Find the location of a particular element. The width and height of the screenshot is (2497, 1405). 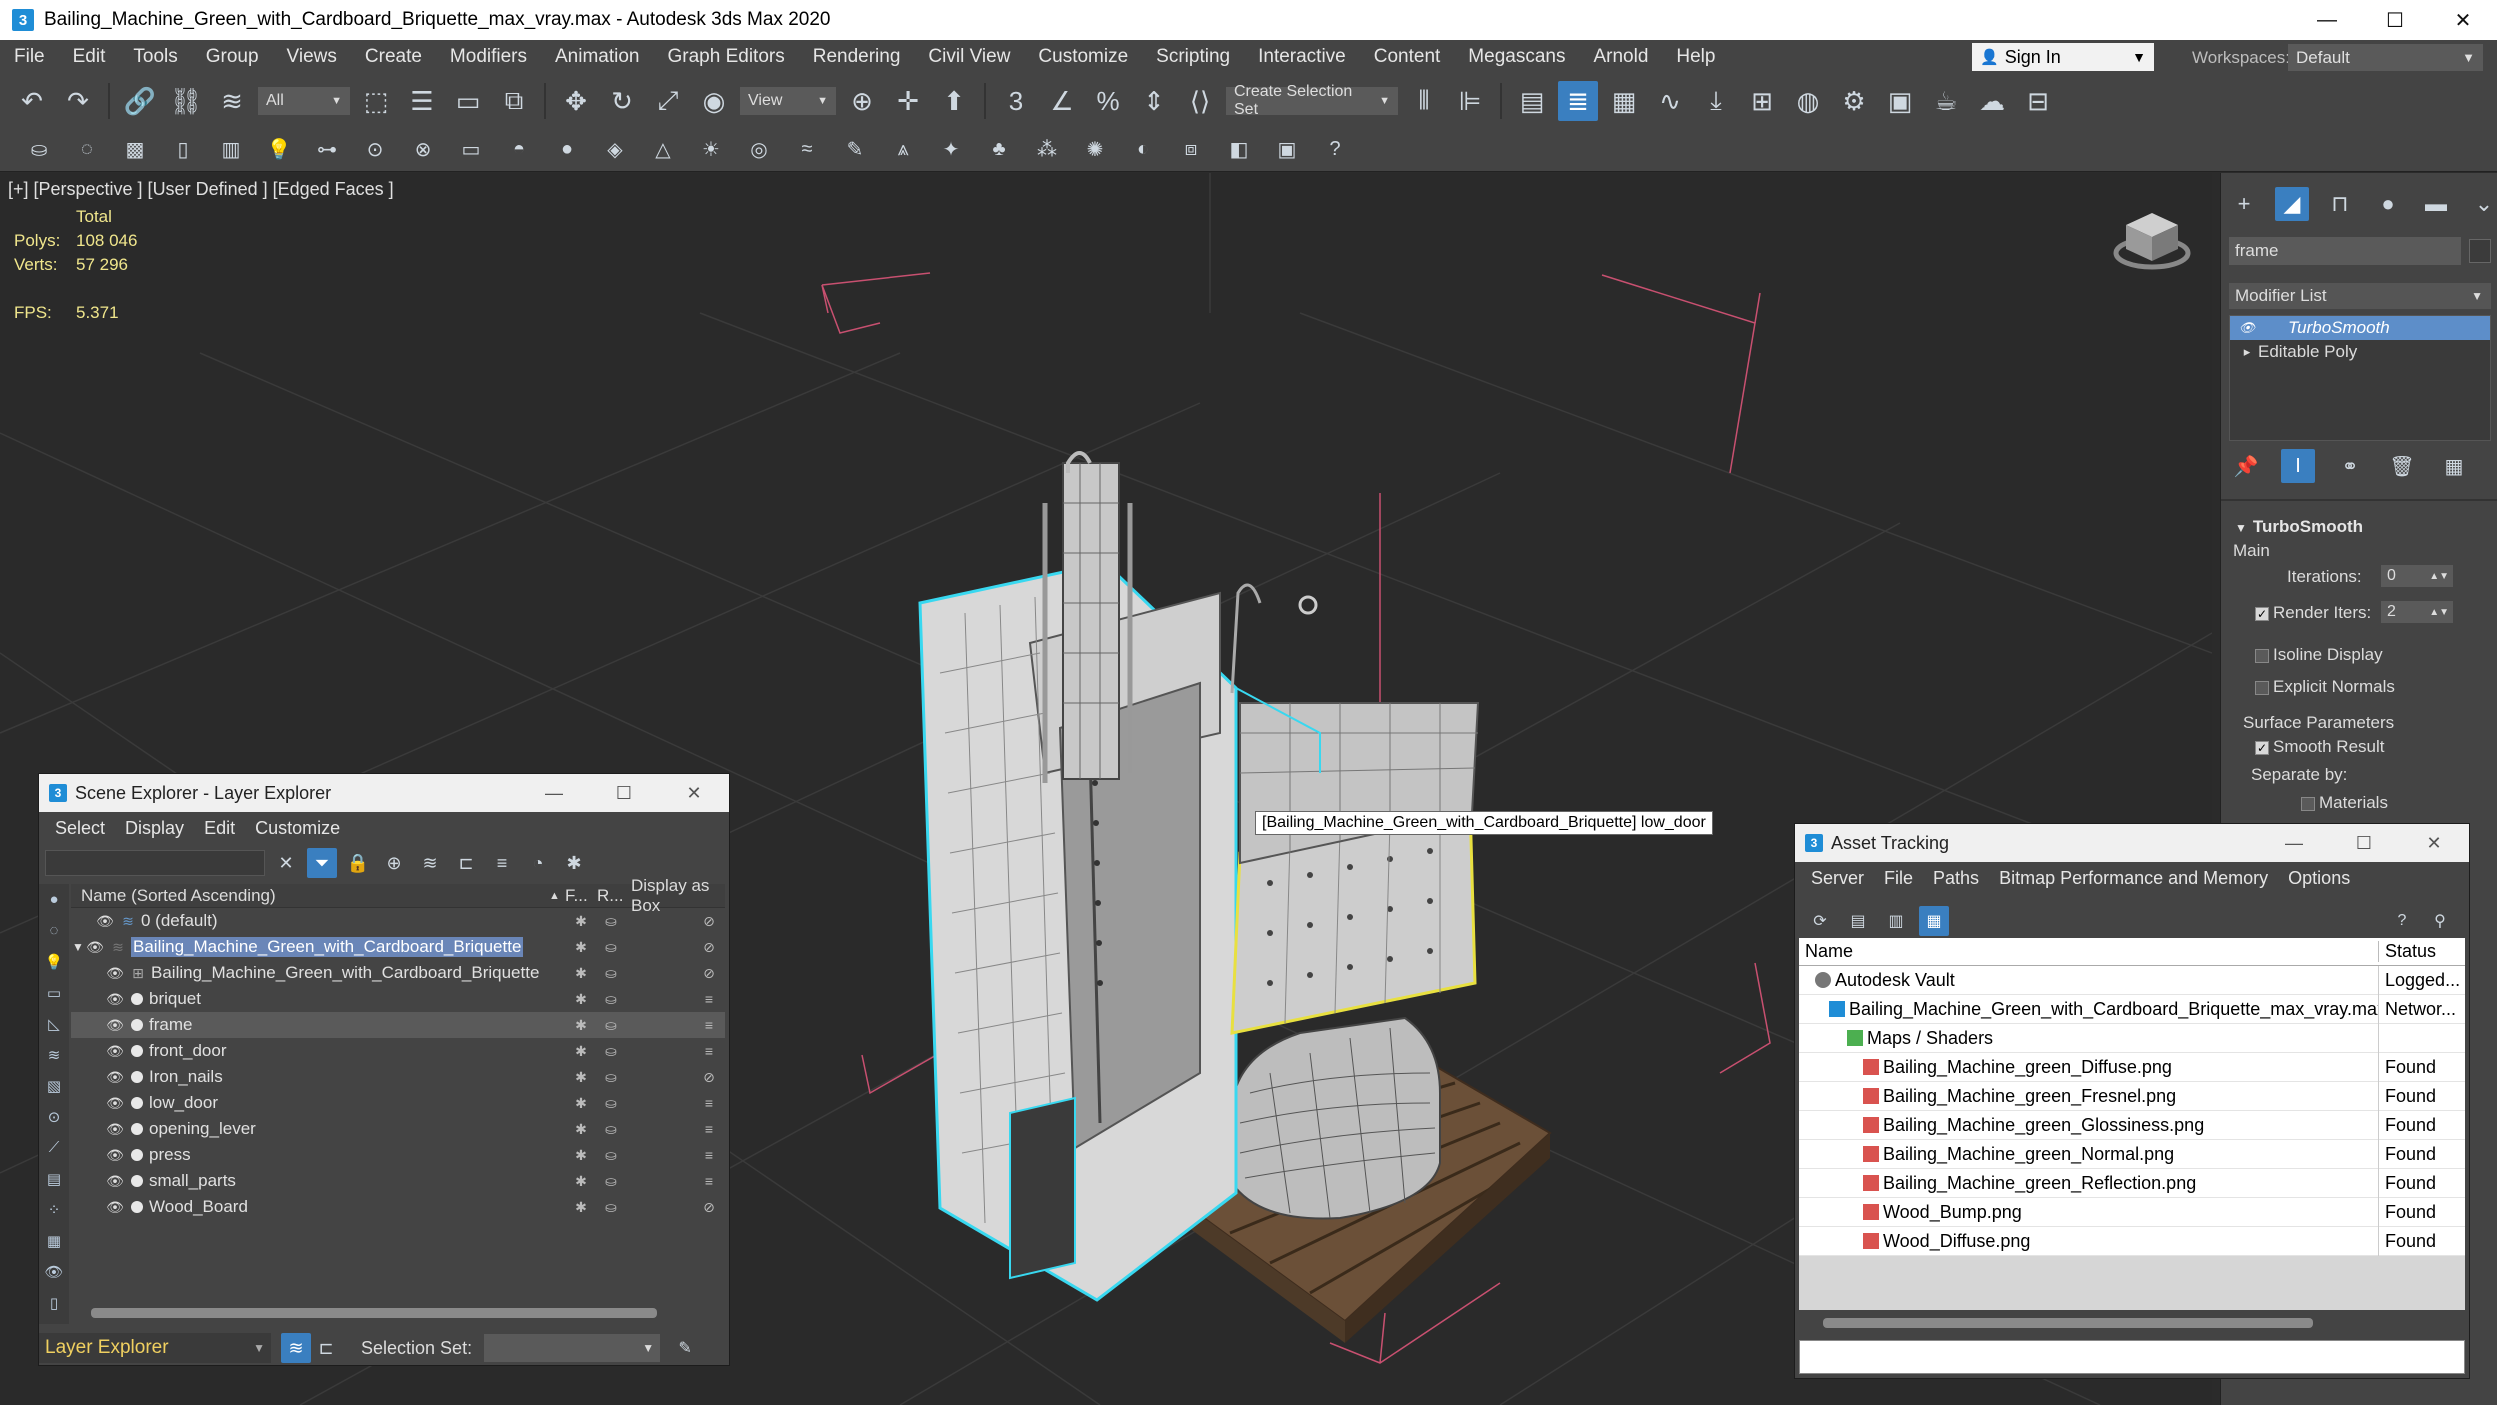

angle-snap-icon: ∠ is located at coordinates (1062, 101).